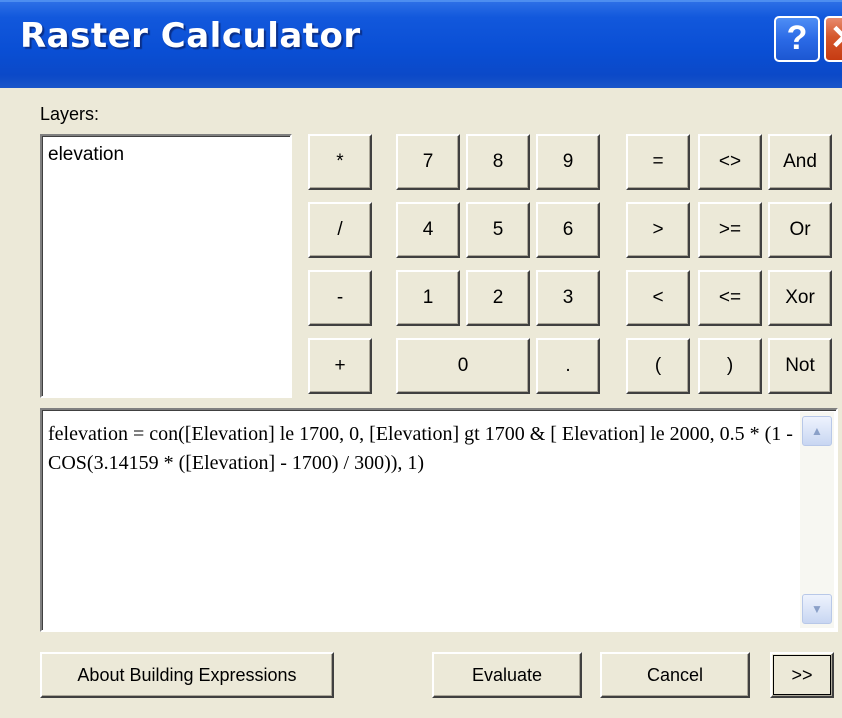  What do you see at coordinates (187, 675) in the screenshot?
I see `about-building-expressions-button: About Building Expressions` at bounding box center [187, 675].